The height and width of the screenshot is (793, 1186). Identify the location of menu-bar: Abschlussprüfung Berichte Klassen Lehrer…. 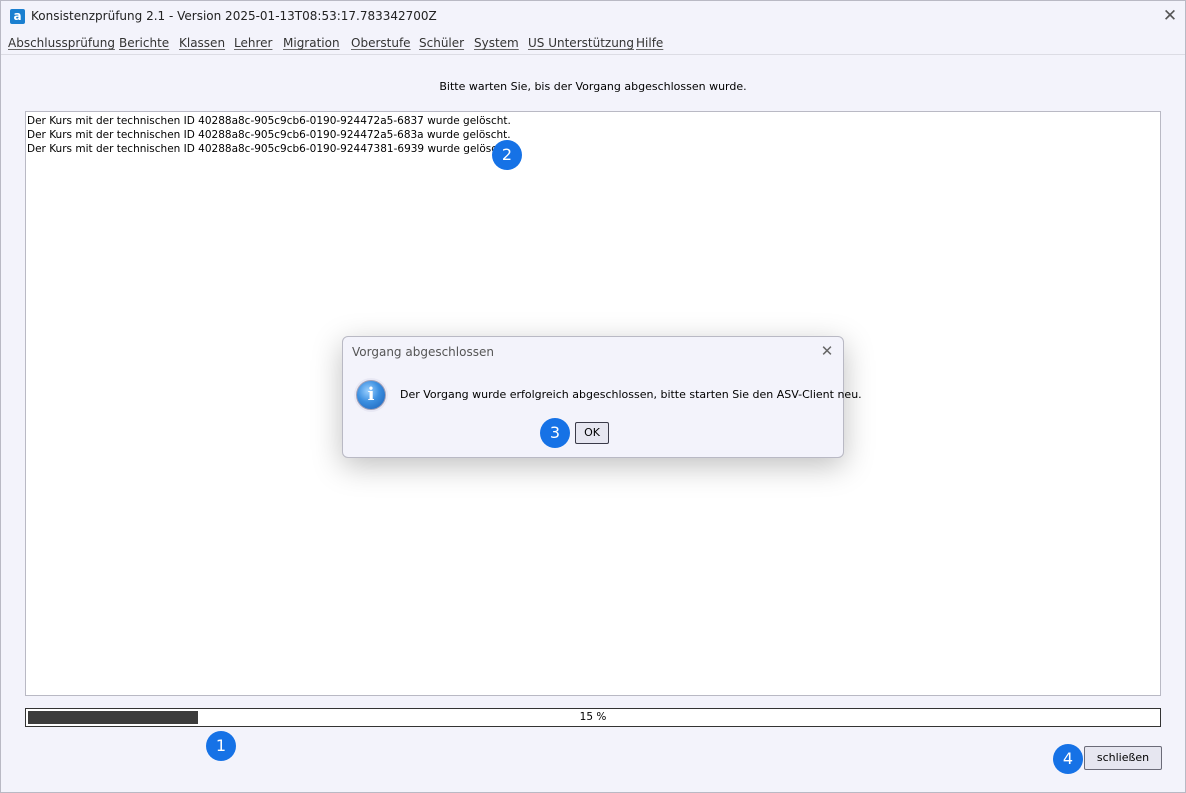
(593, 43).